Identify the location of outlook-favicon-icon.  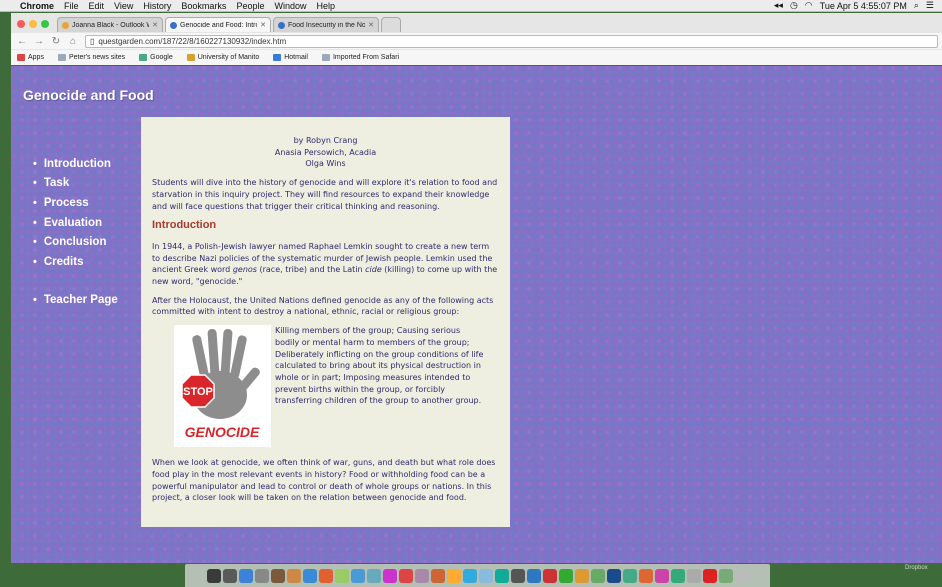
(65, 25).